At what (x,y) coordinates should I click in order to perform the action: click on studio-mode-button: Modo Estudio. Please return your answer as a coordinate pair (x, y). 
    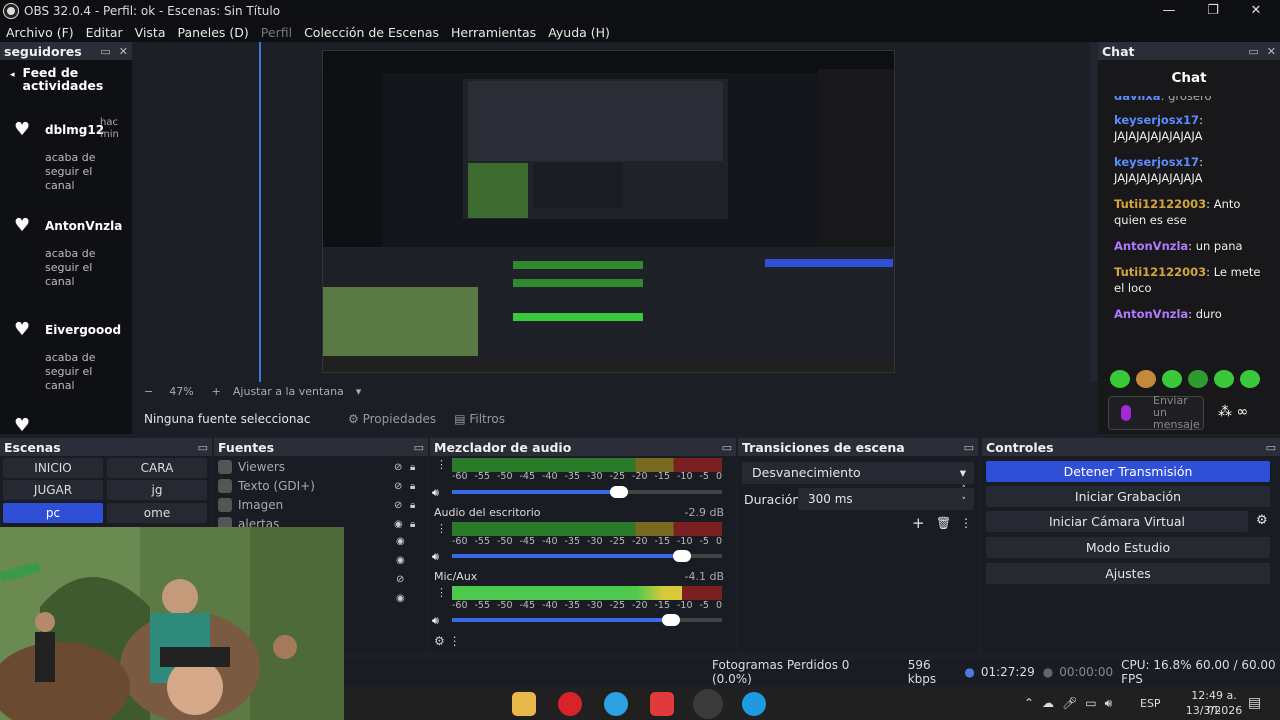
    Looking at the image, I should click on (1128, 547).